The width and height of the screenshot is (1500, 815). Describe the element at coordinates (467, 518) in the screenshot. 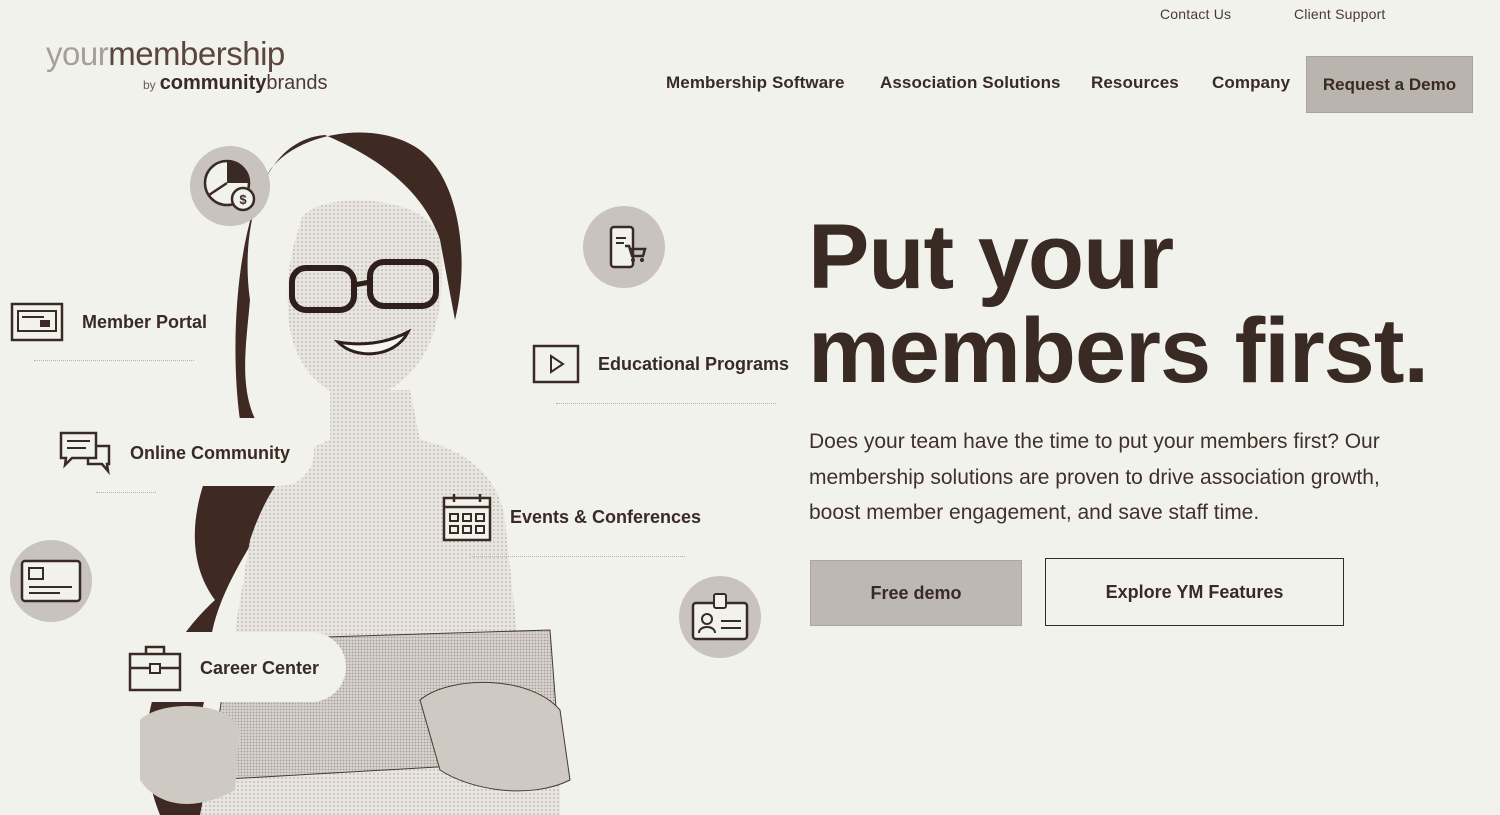

I see `calendar-icon` at that location.